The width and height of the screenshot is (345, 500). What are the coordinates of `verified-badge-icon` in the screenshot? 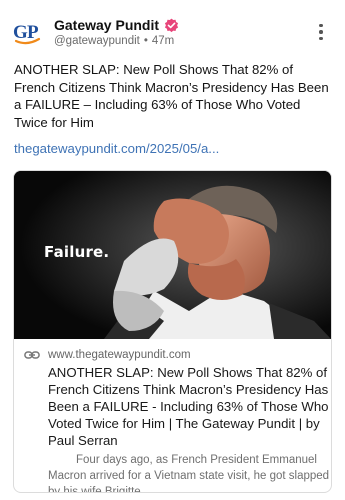 It's located at (171, 25).